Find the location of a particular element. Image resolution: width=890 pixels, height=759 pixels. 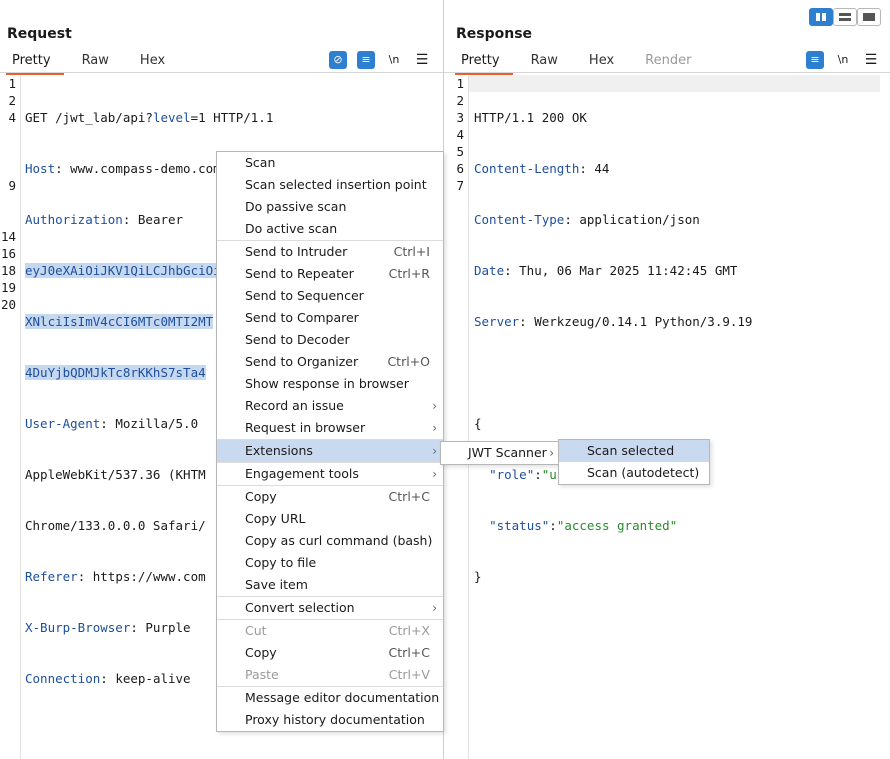

response-header: Content-Length: 44 is located at coordinates (542, 168).